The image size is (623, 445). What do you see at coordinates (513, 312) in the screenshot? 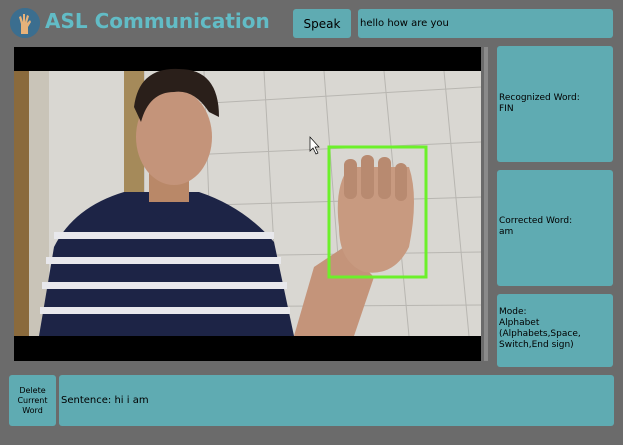
I see `mode-label: Mode:` at bounding box center [513, 312].